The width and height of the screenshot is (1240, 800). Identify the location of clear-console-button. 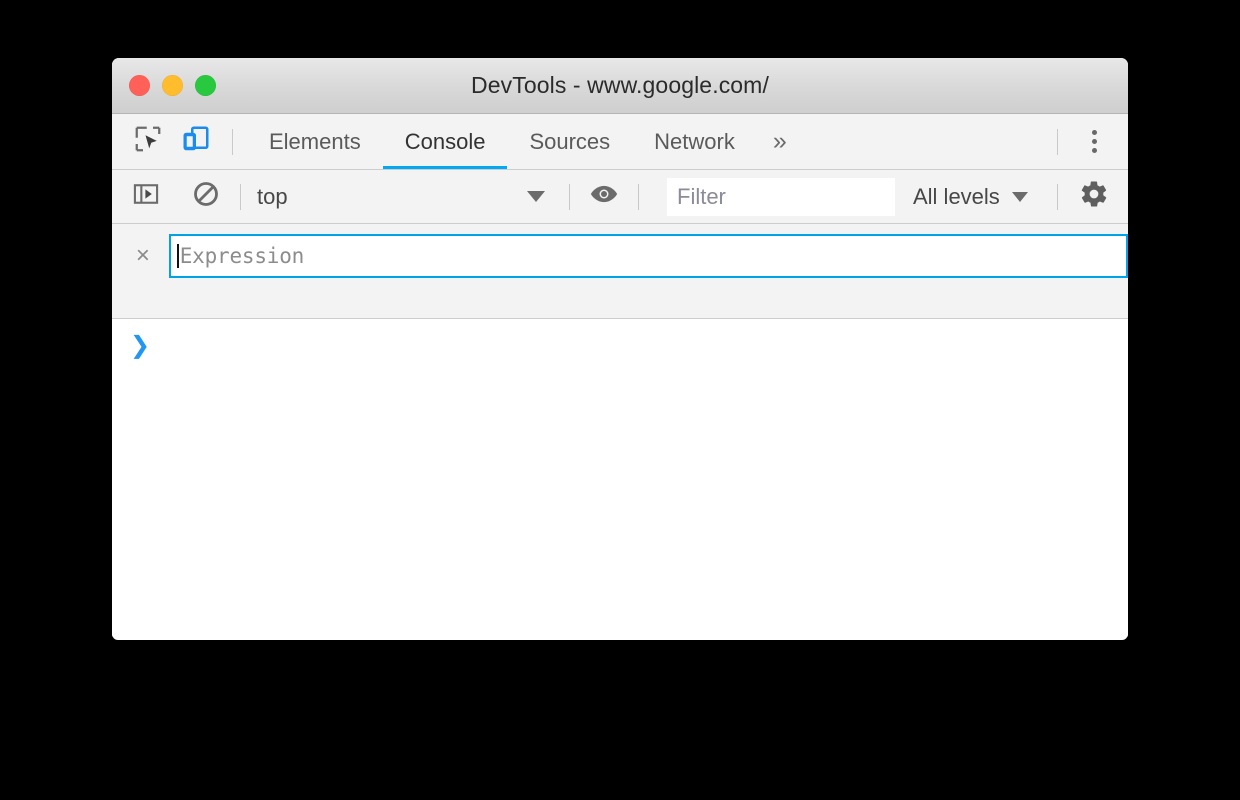
(206, 197).